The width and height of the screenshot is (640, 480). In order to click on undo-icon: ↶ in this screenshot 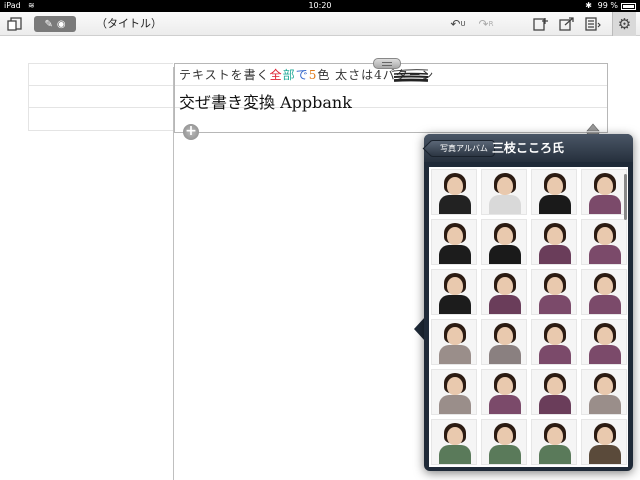, I will do `click(455, 24)`.